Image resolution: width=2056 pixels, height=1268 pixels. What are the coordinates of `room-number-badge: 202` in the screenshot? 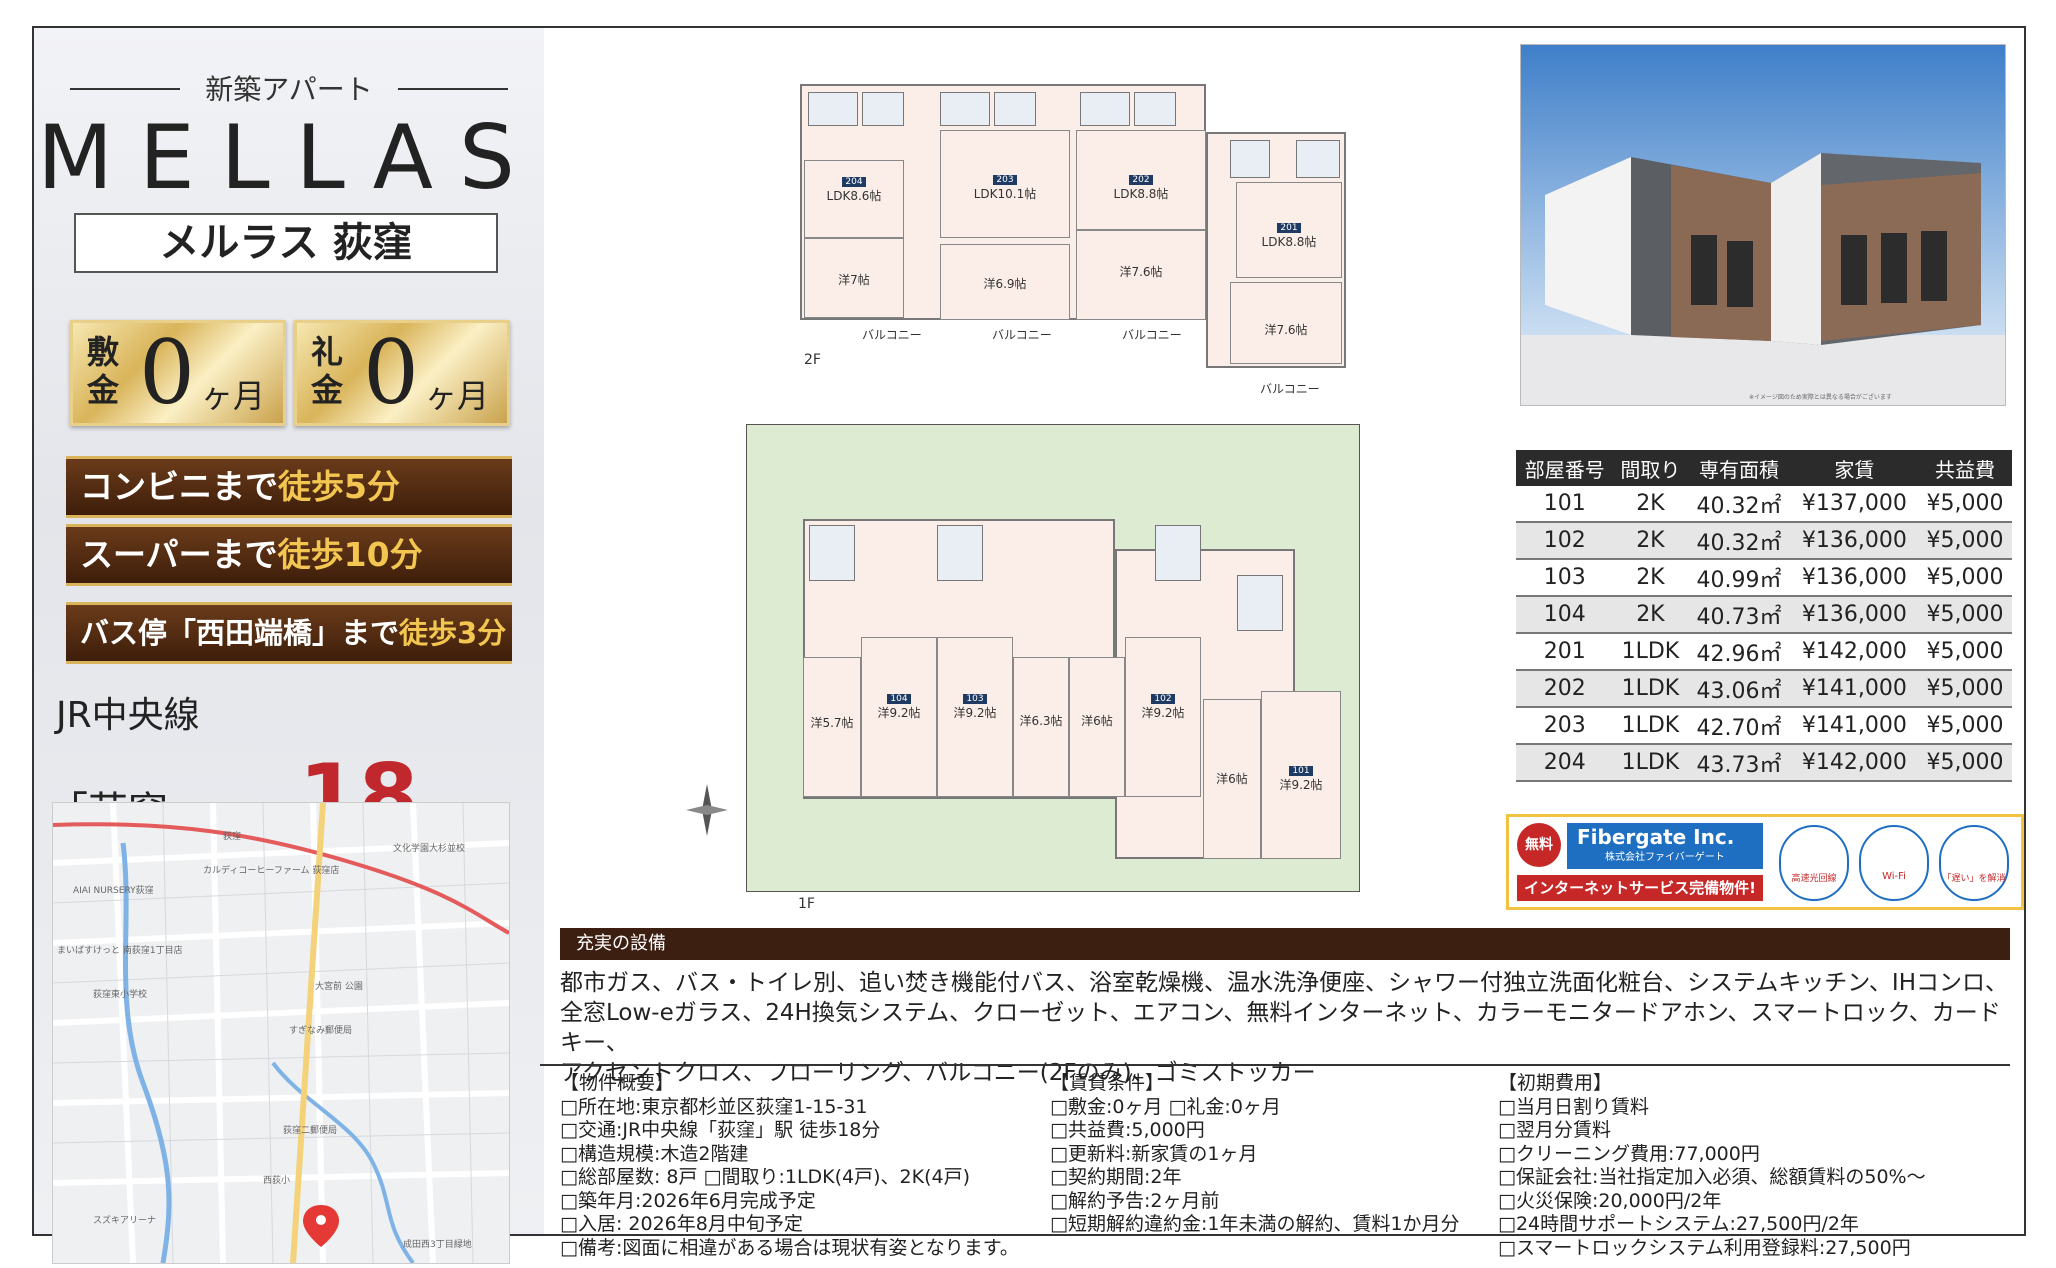 It's located at (1141, 180).